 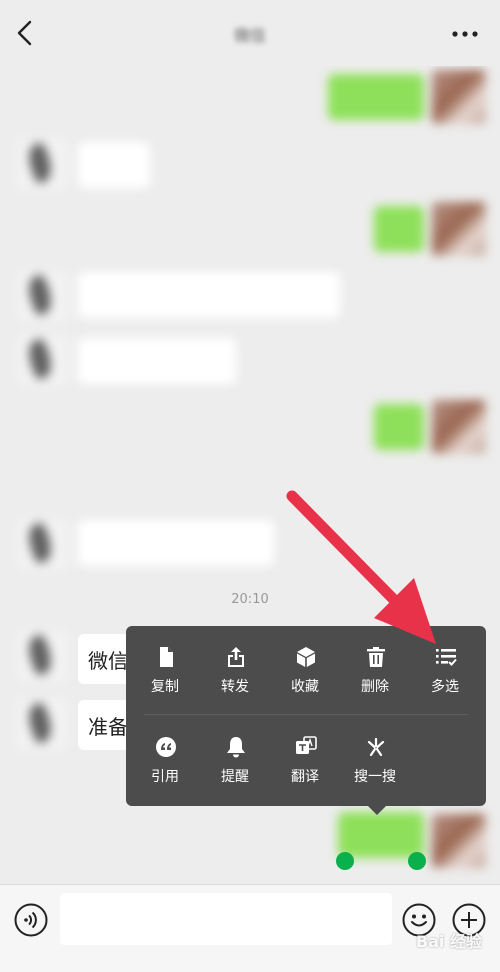 I want to click on received-message-partial: 微信, so click(x=102, y=659).